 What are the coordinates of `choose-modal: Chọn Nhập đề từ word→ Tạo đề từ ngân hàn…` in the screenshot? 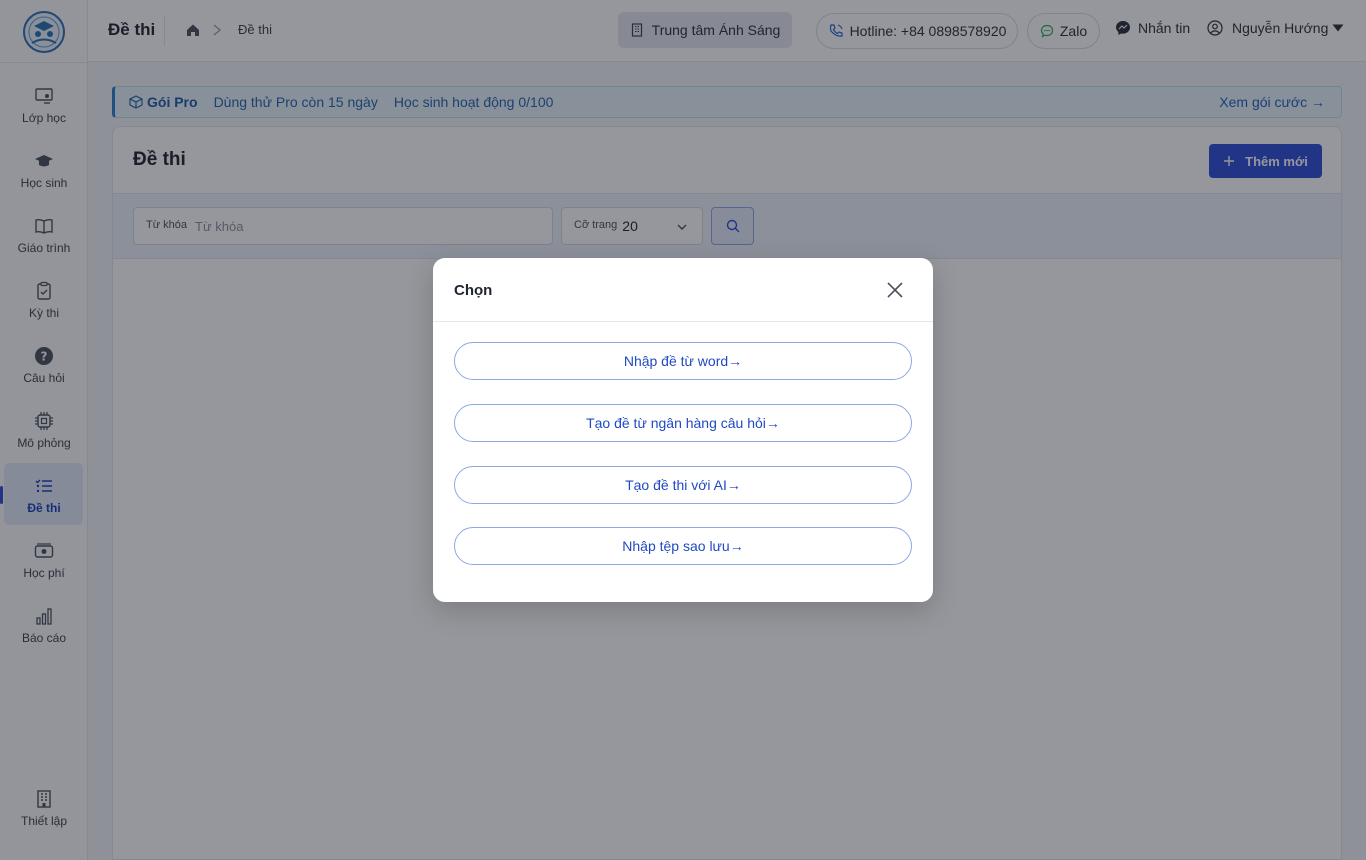 It's located at (683, 430).